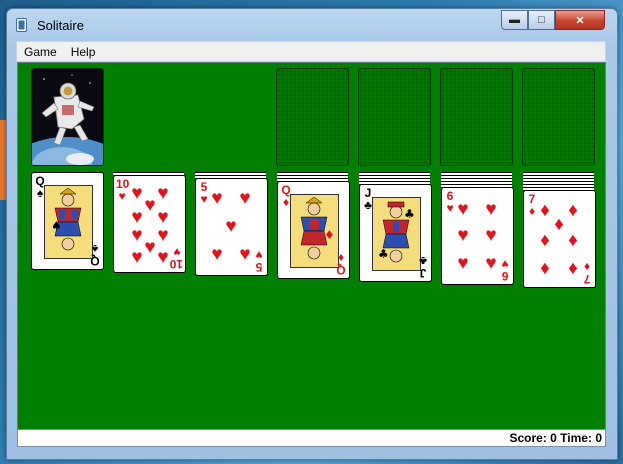  I want to click on close-button: ✕, so click(580, 20).